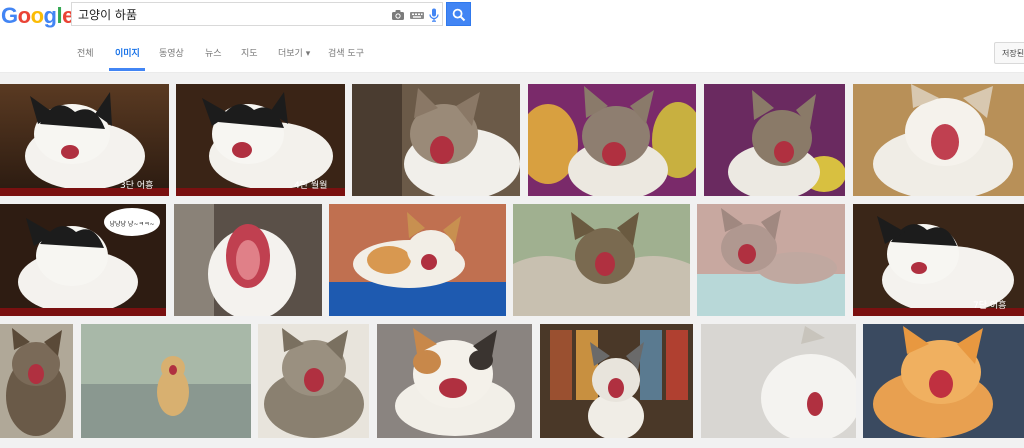 The image size is (1024, 448). I want to click on microphone-icon, so click(434, 15).